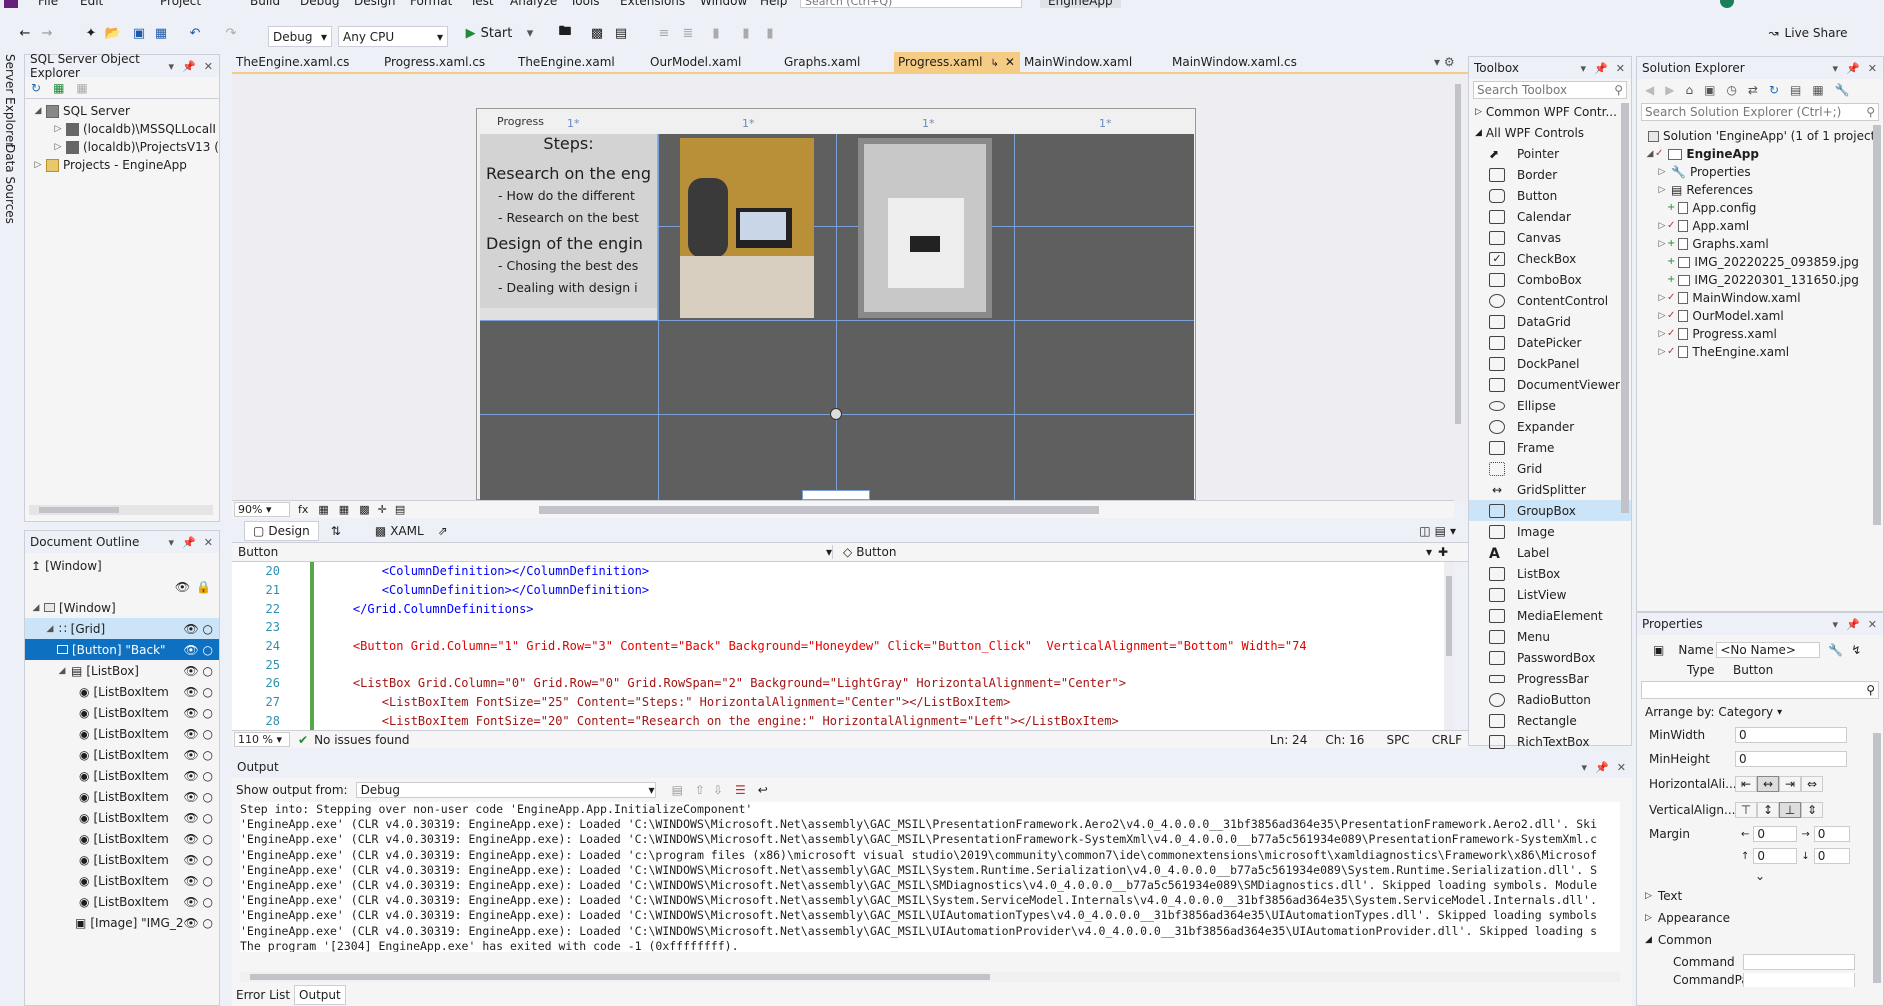 This screenshot has height=1006, width=1884. Describe the element at coordinates (482, 4) in the screenshot. I see `menu-test: Test` at that location.